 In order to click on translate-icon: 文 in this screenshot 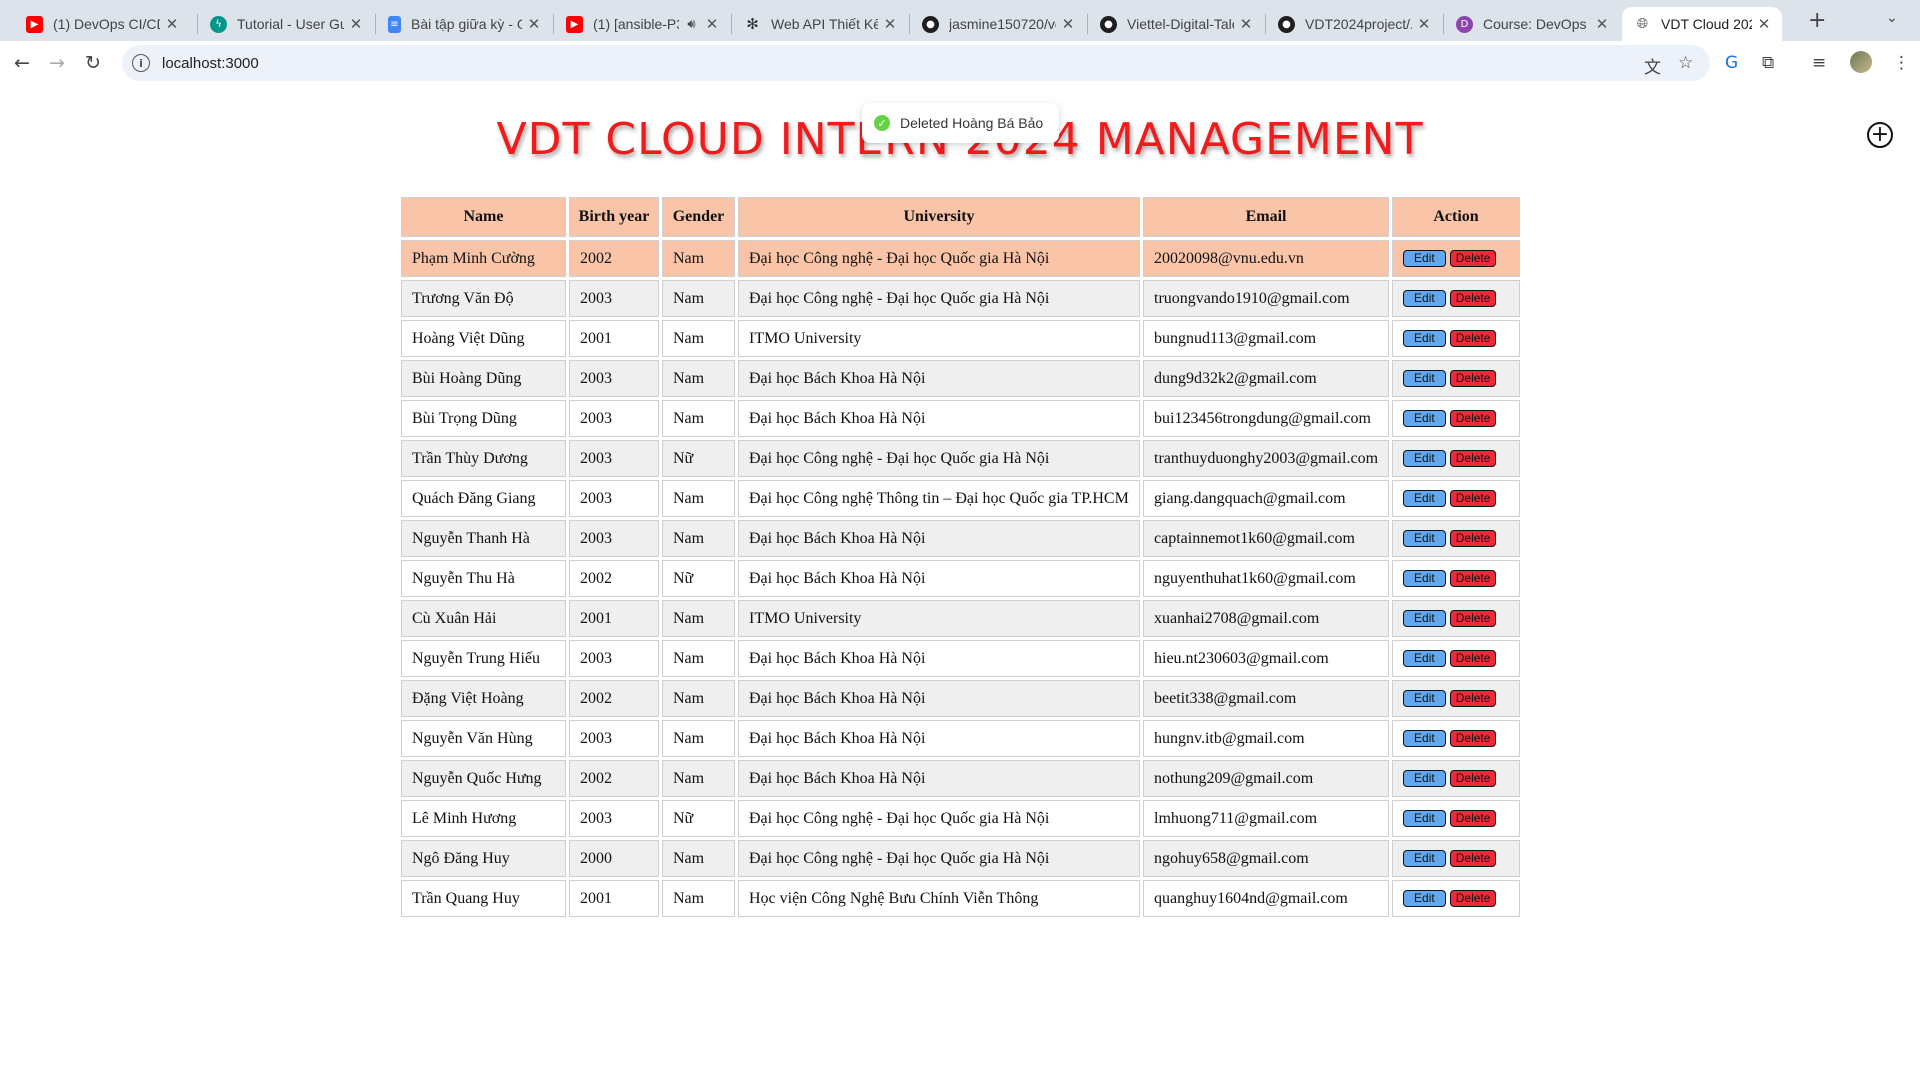, I will do `click(1652, 65)`.